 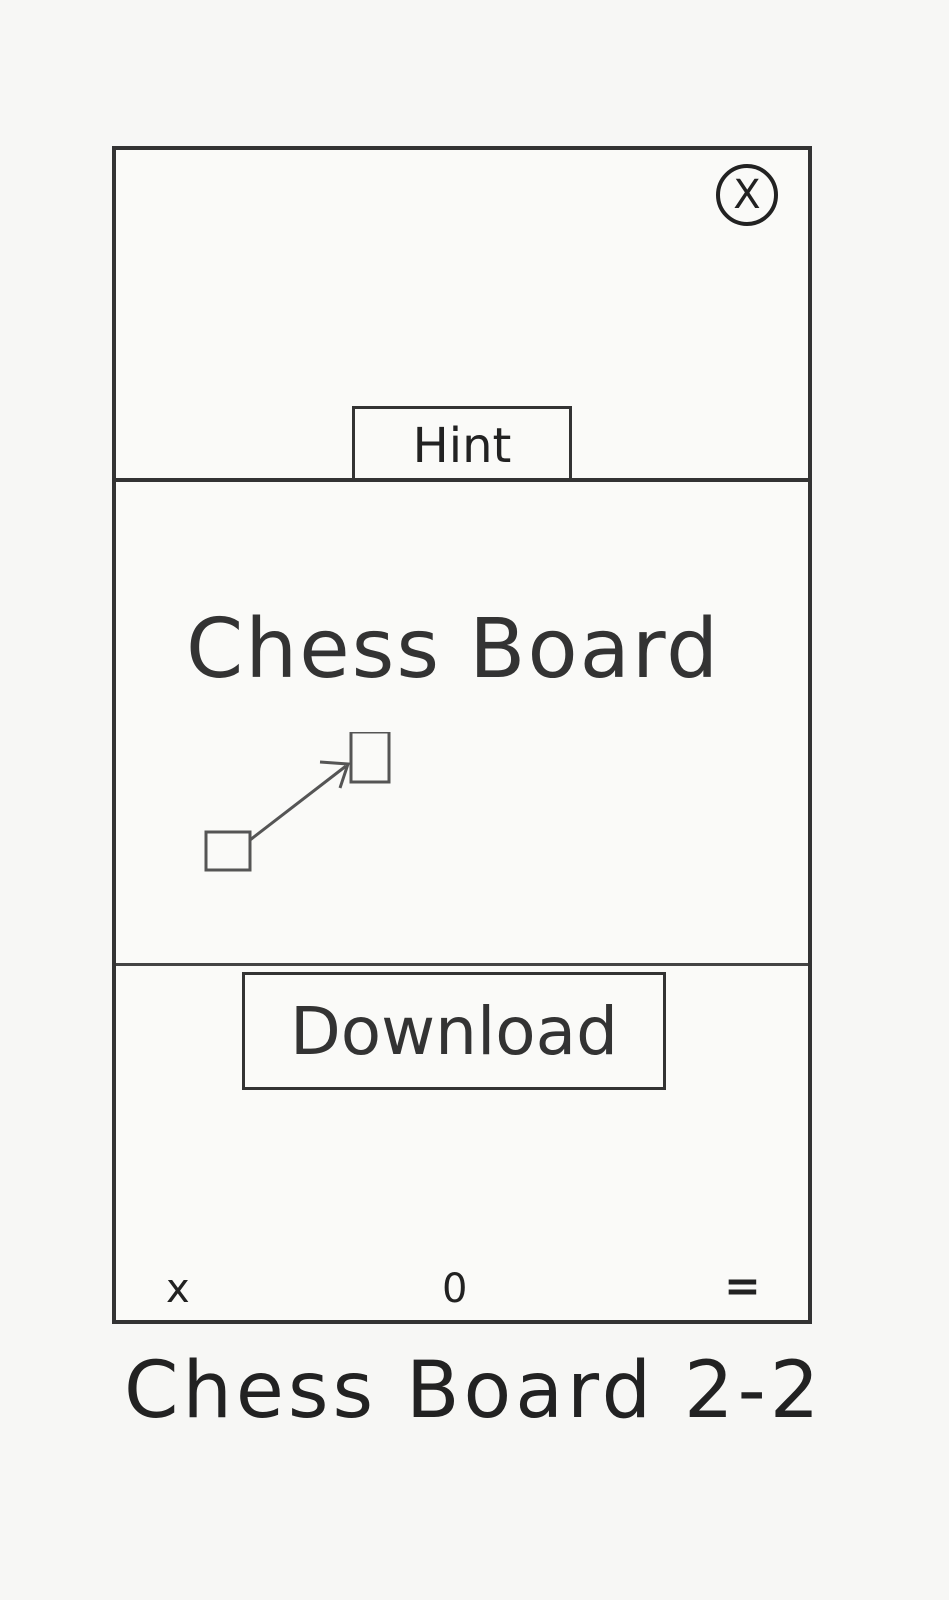 I want to click on hint-button: Hint, so click(x=462, y=444).